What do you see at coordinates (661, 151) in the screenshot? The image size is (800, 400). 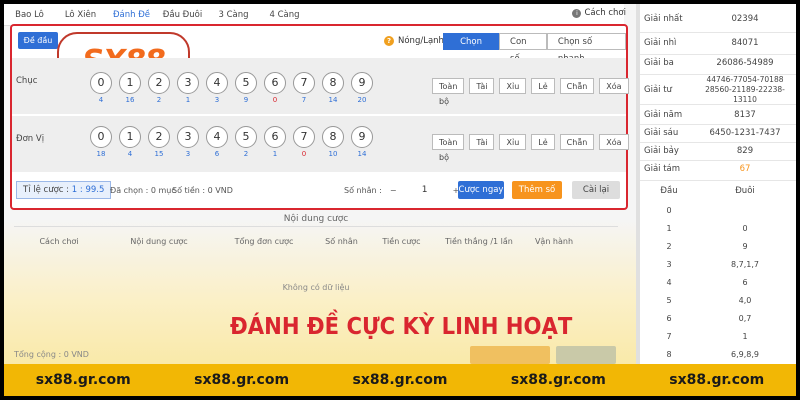 I see `result-label: Giải bảy` at bounding box center [661, 151].